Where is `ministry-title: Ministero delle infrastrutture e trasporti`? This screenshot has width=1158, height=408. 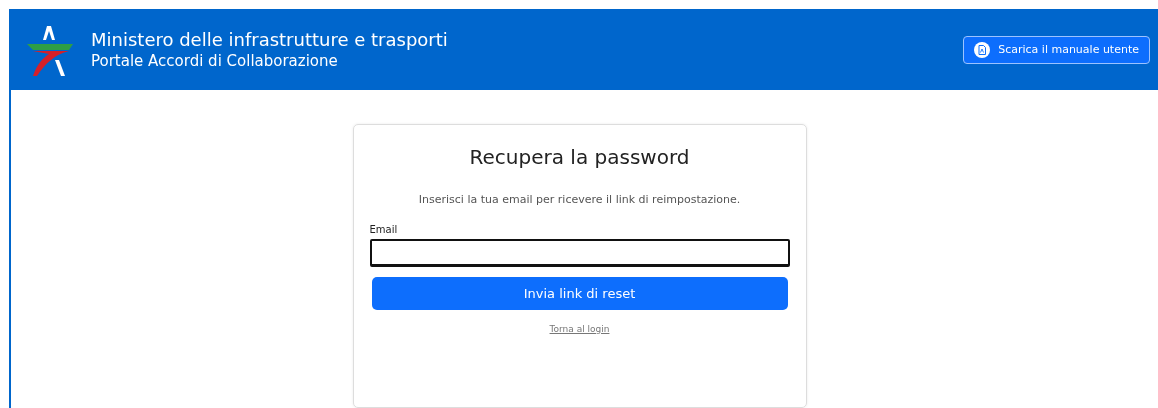
ministry-title: Ministero delle infrastrutture e trasporti is located at coordinates (269, 39).